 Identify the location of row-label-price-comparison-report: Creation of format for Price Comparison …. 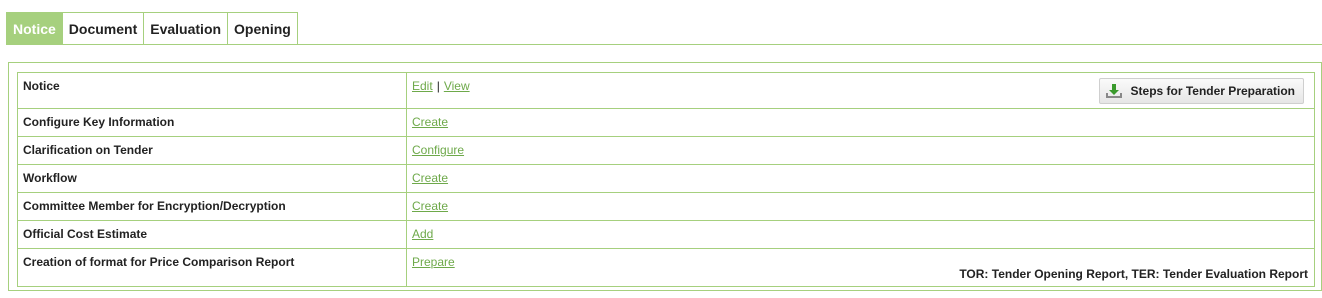
(212, 267).